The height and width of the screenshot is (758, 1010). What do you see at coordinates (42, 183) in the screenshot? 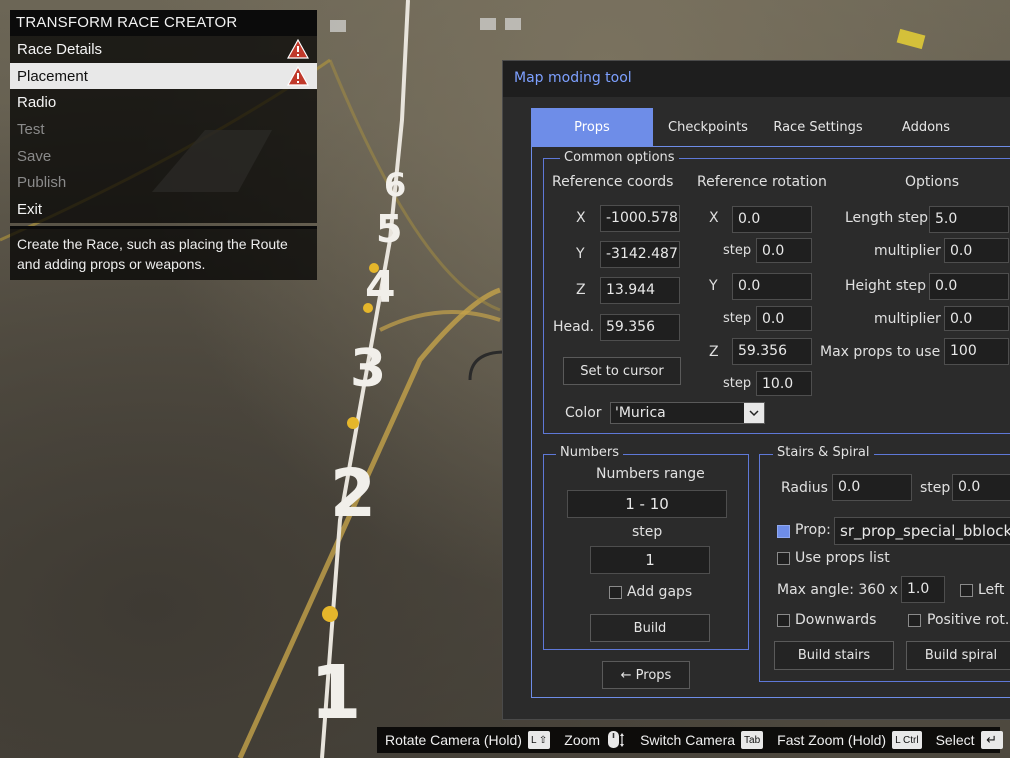
I see `menu-item-label: Publish` at bounding box center [42, 183].